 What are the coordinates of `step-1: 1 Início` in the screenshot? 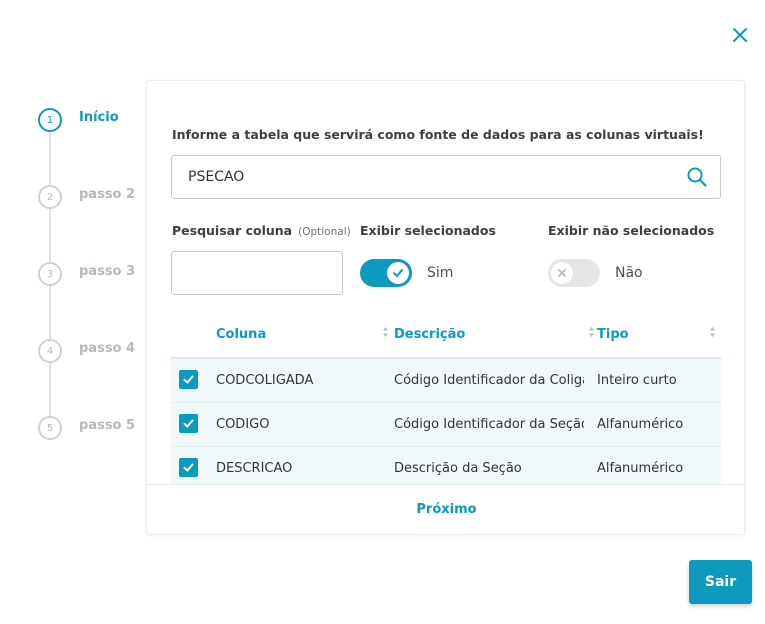 It's located at (91, 119).